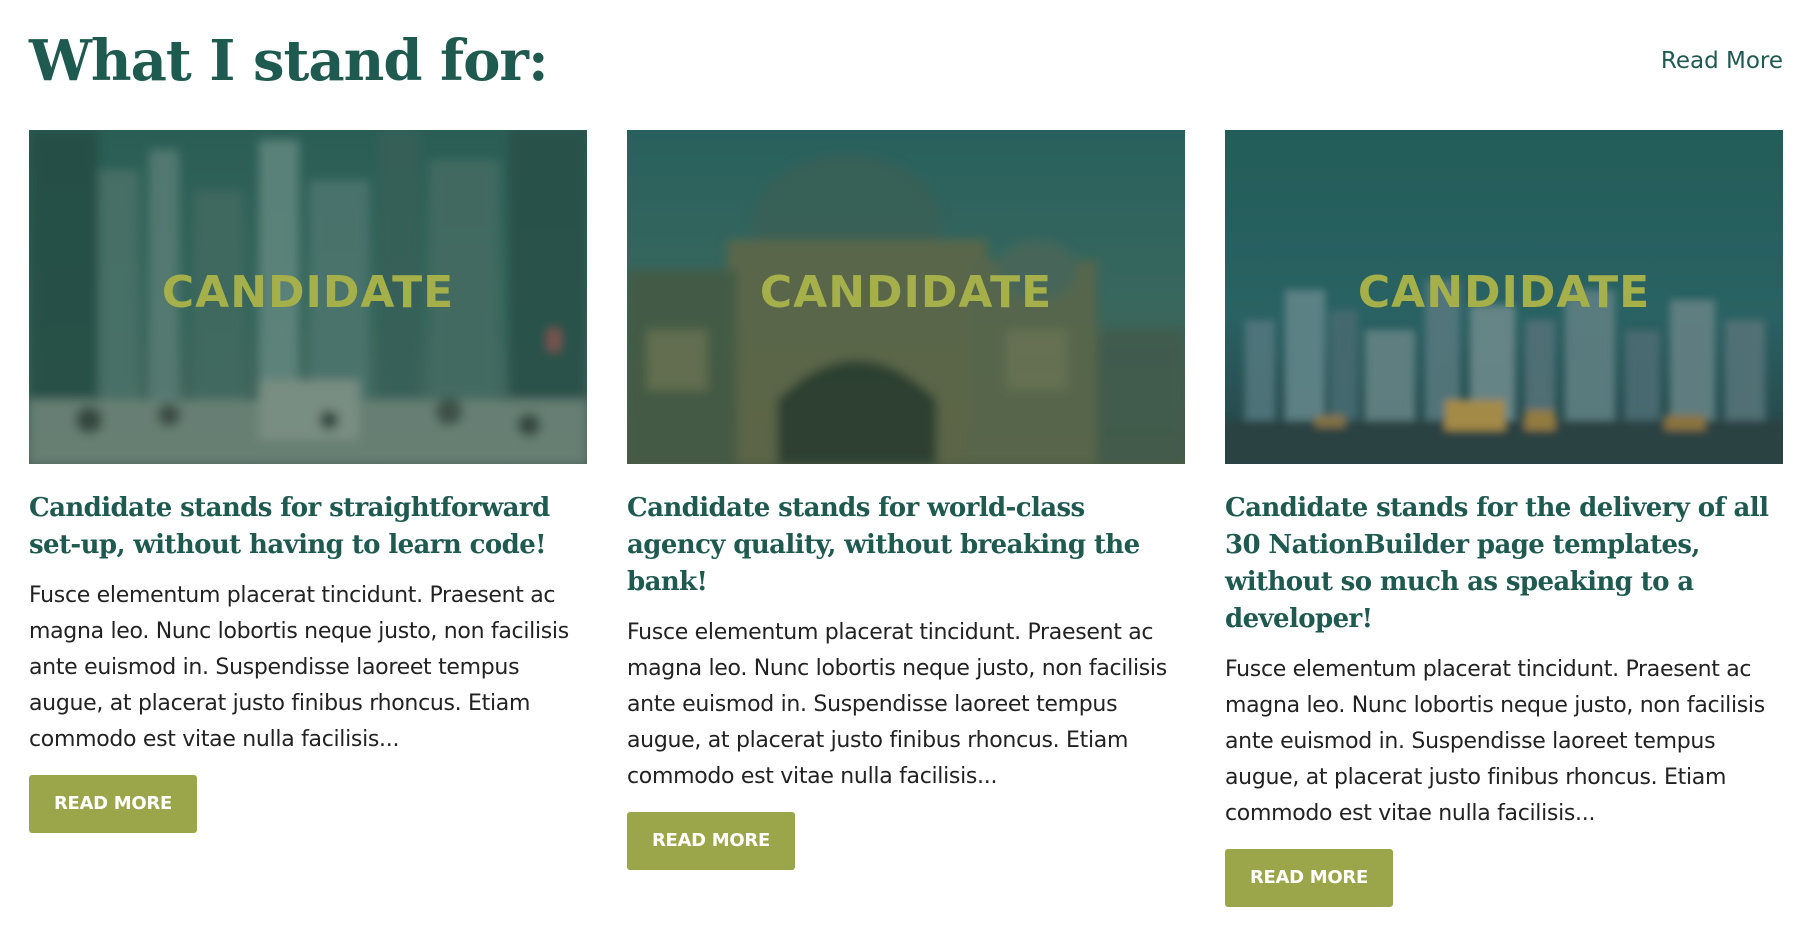 The width and height of the screenshot is (1812, 932). I want to click on card-2-image: CANDIDATE, so click(906, 297).